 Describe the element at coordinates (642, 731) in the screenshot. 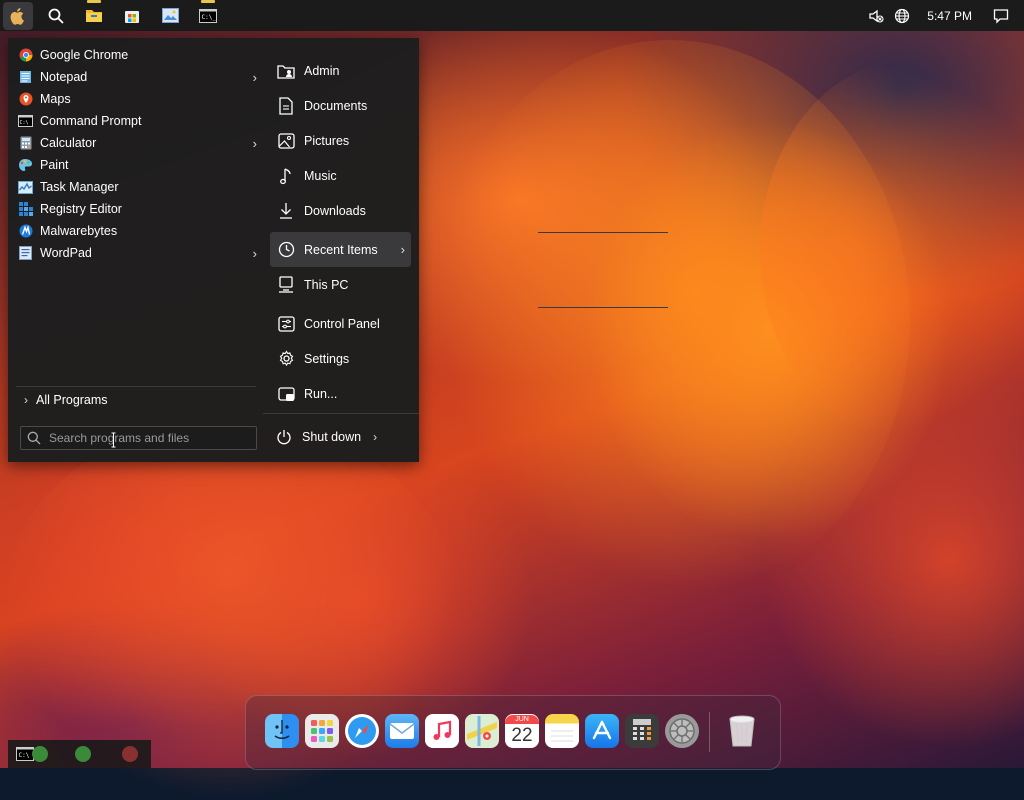

I see `dock-calculator` at that location.